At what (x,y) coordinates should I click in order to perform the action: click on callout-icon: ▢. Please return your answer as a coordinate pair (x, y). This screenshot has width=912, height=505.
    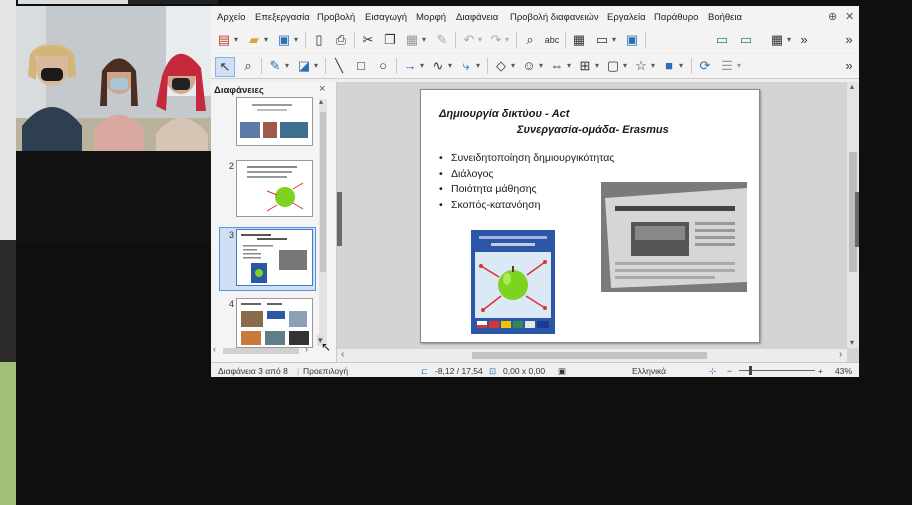
    Looking at the image, I should click on (613, 66).